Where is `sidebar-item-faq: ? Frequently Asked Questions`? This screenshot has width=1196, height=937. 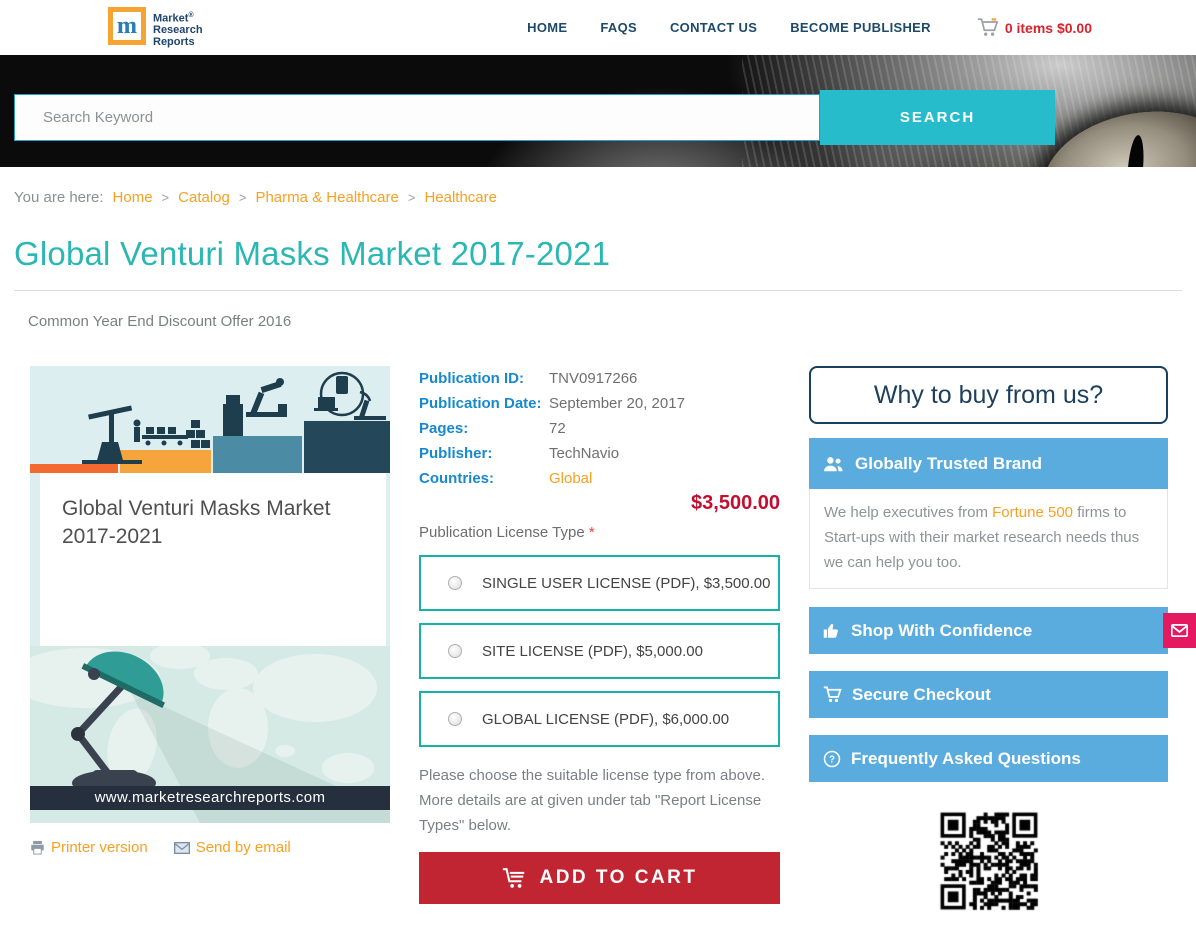
sidebar-item-faq: ? Frequently Asked Questions is located at coordinates (988, 758).